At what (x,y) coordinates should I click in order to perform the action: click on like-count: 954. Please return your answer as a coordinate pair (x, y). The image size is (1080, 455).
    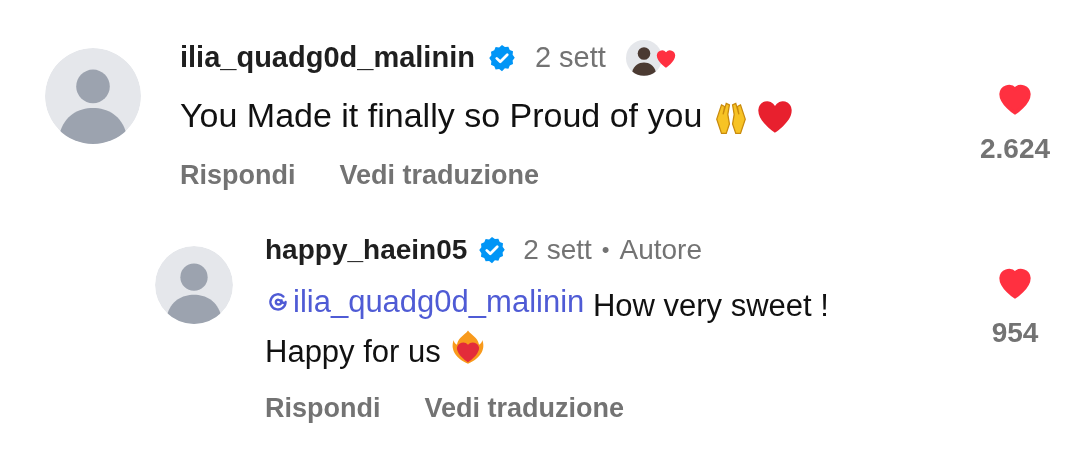
    Looking at the image, I should click on (1015, 332).